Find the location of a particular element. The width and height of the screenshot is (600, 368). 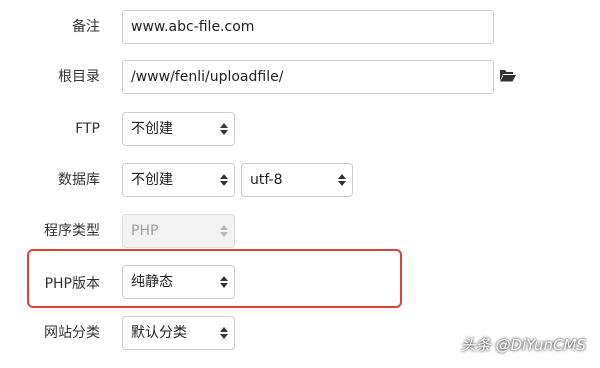

ftp-label: FTP is located at coordinates (87, 129).